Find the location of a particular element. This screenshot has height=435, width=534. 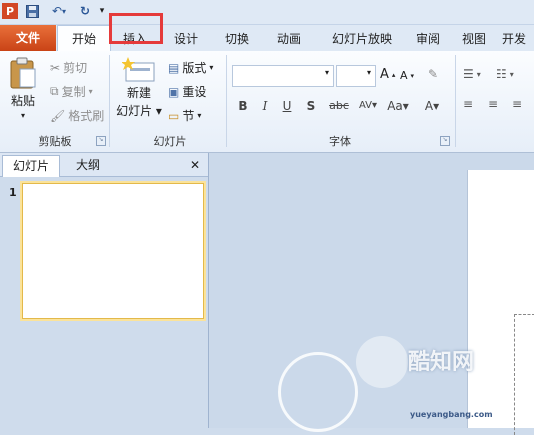

format-painter-label: 格式刷 is located at coordinates (86, 116).